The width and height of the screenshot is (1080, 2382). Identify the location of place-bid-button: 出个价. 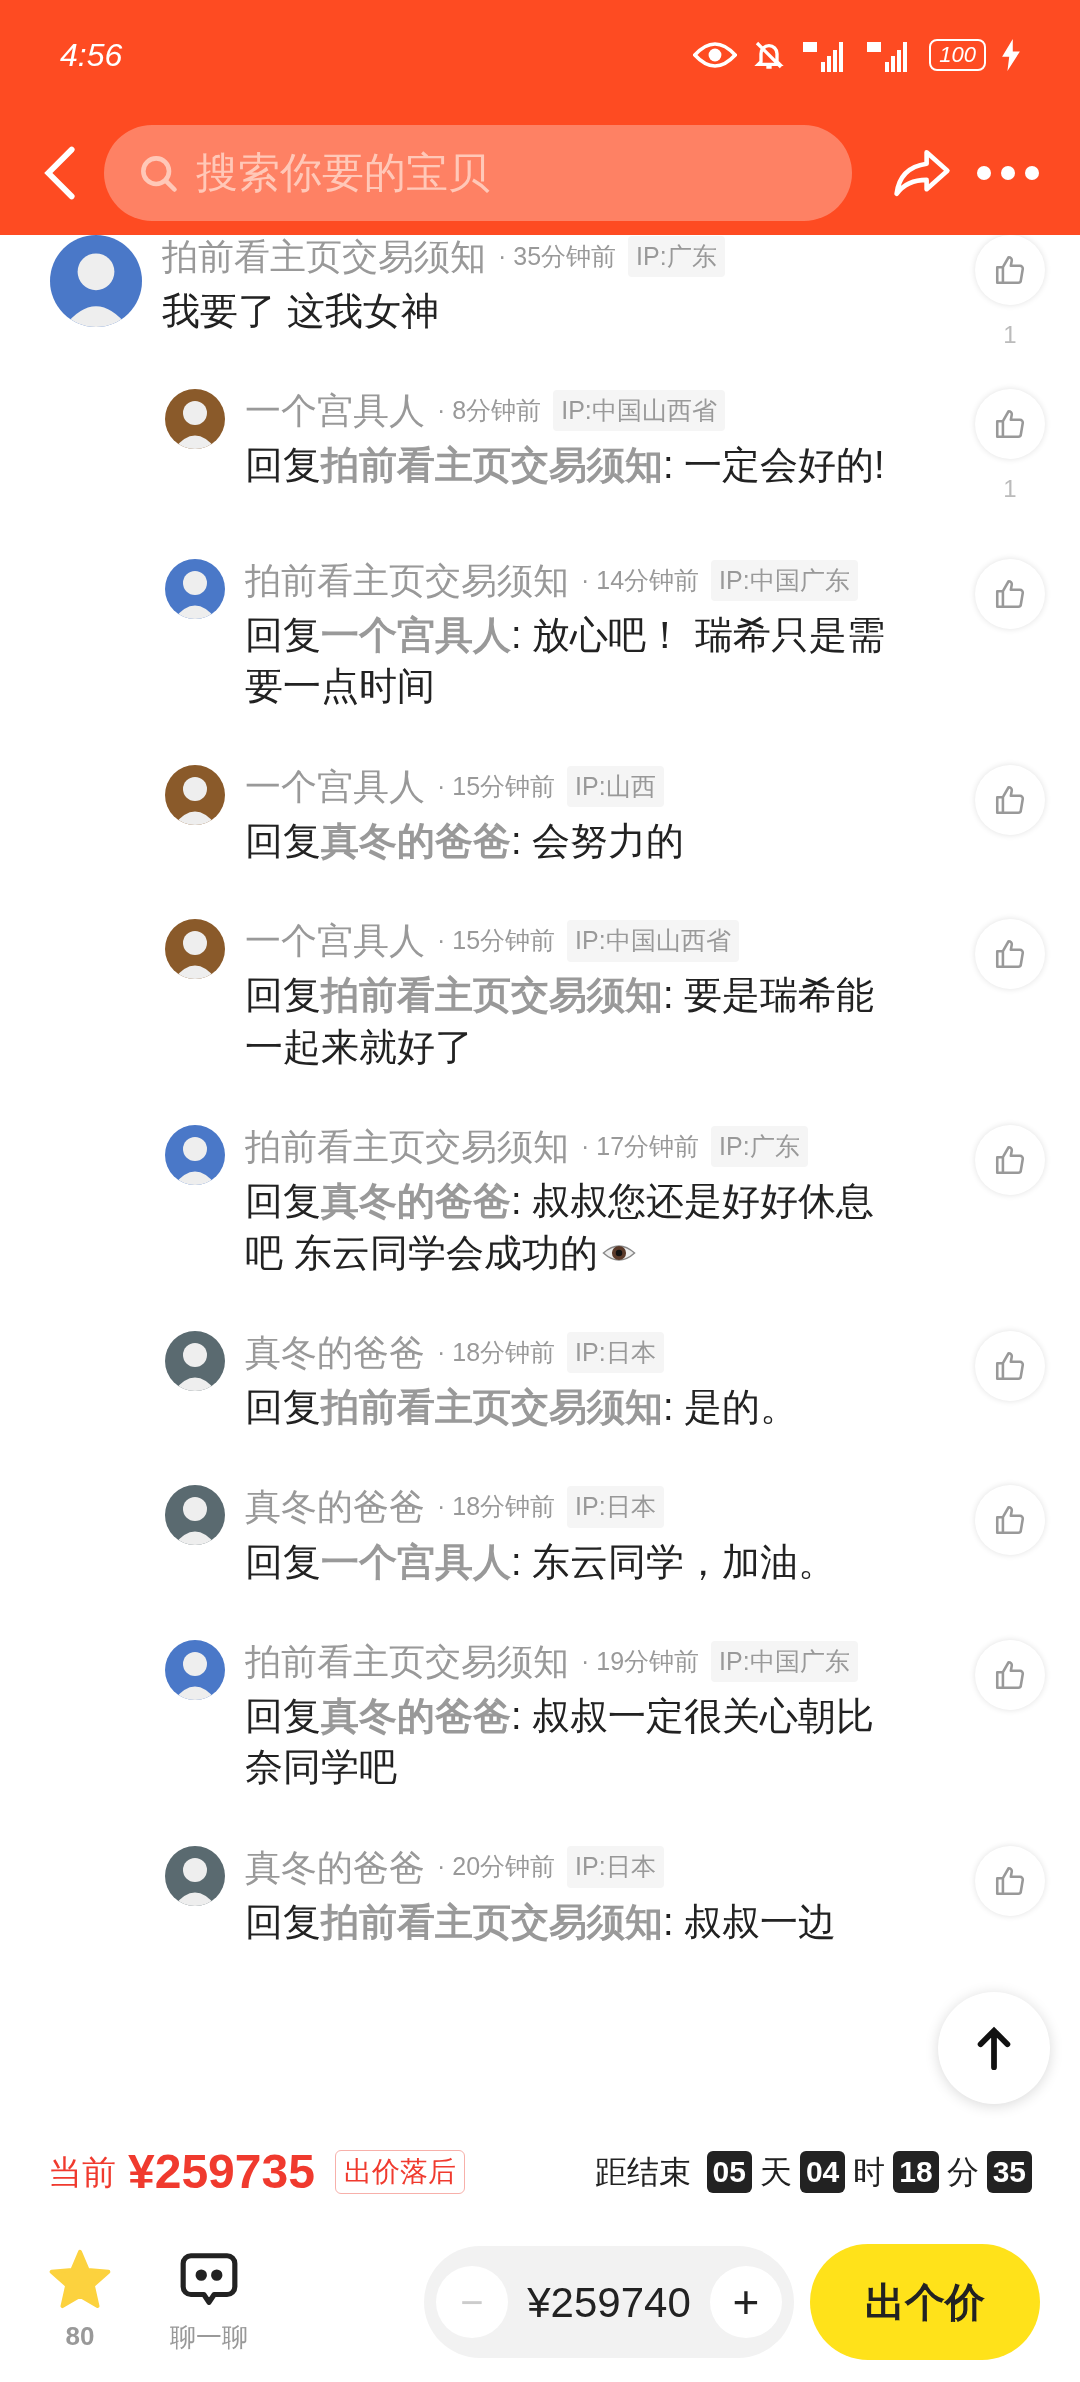
(925, 2302).